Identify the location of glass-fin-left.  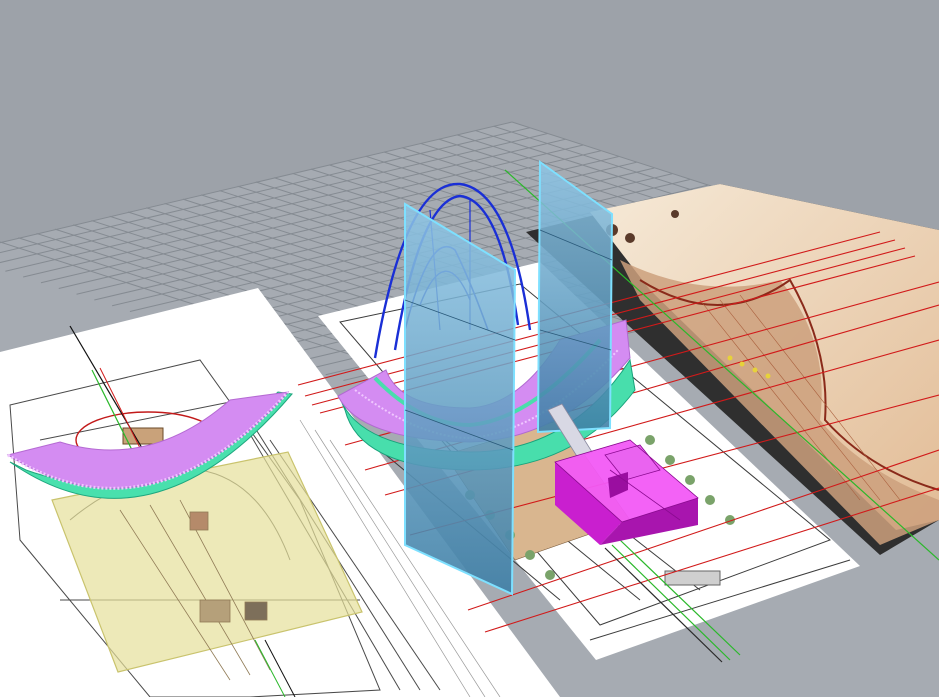
(460, 399).